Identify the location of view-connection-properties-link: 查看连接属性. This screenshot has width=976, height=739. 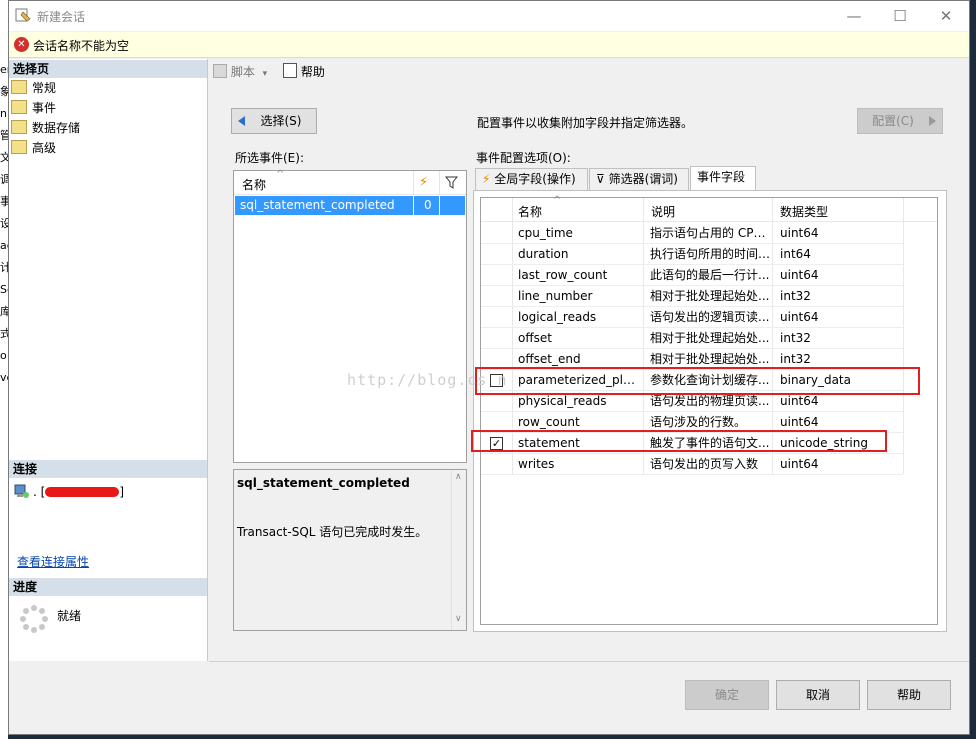
(53, 561).